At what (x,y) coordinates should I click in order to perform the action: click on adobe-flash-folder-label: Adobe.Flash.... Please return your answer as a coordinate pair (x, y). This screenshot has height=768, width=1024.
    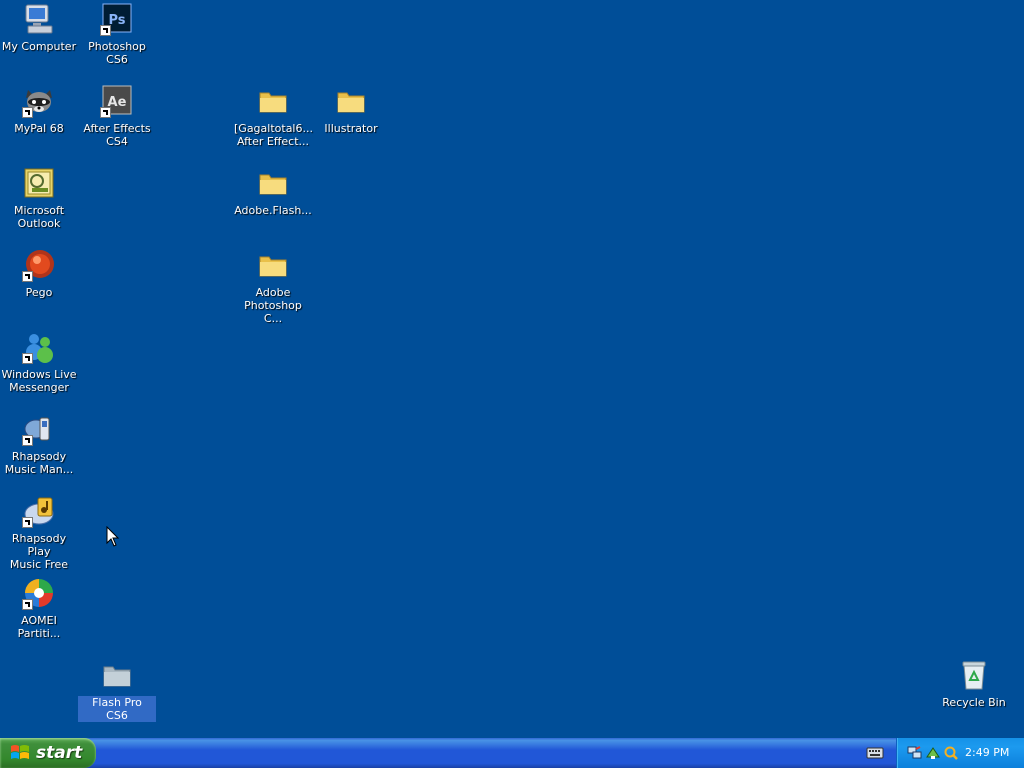
    Looking at the image, I should click on (273, 210).